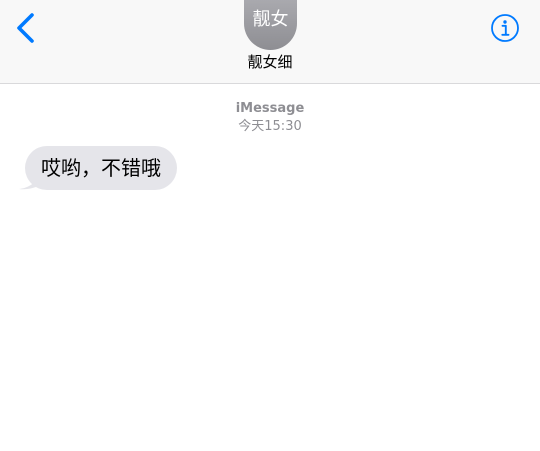 This screenshot has height=451, width=540. What do you see at coordinates (270, 62) in the screenshot?
I see `contact-name: 靓女细` at bounding box center [270, 62].